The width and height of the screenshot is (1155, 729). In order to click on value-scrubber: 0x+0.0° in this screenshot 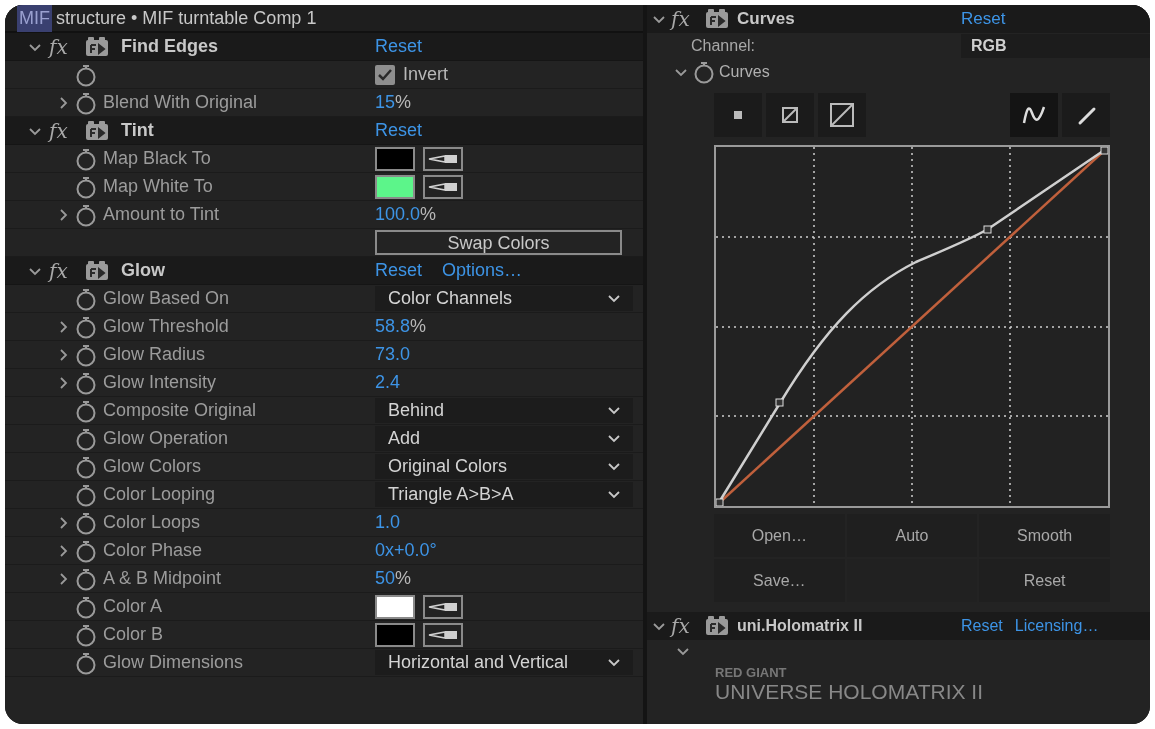, I will do `click(406, 550)`.